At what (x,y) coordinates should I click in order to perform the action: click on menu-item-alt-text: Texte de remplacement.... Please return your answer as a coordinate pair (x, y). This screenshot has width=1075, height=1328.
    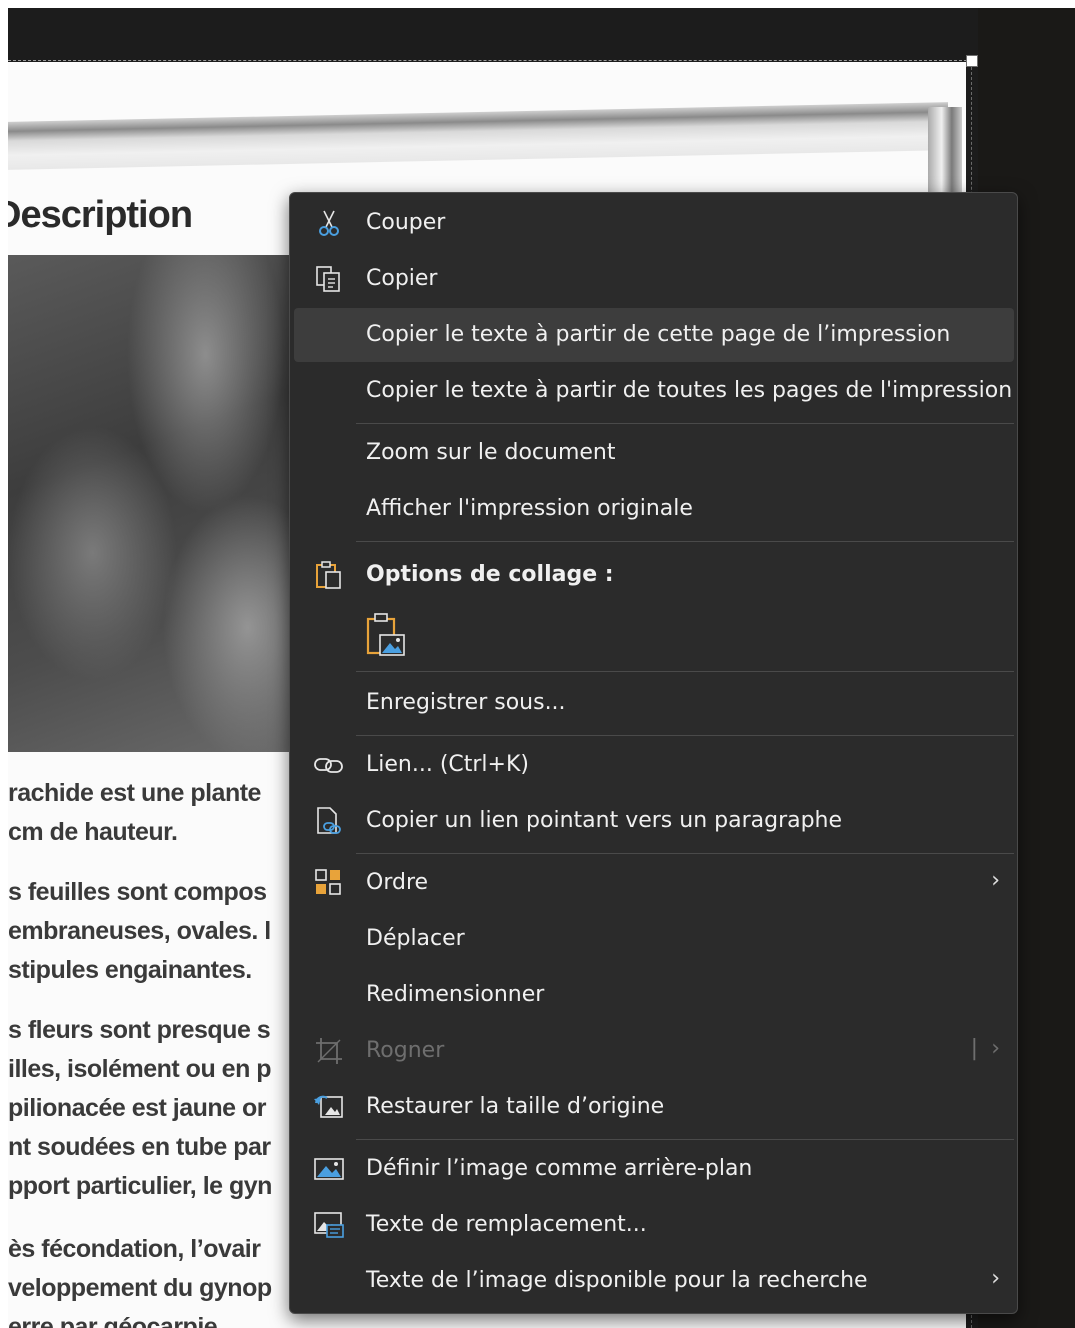
    Looking at the image, I should click on (654, 1225).